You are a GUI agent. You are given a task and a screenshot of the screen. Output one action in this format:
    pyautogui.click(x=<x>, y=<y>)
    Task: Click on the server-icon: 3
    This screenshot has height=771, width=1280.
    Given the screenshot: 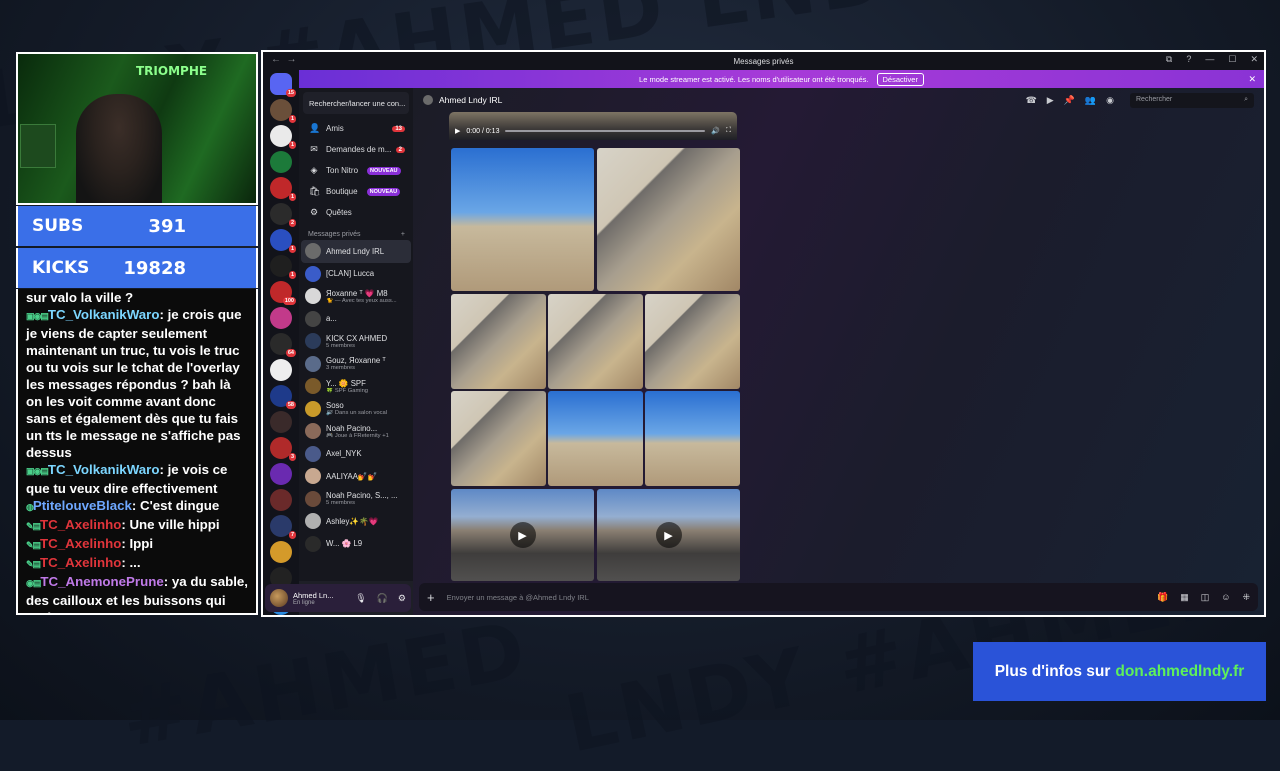 What is the action you would take?
    pyautogui.click(x=283, y=449)
    